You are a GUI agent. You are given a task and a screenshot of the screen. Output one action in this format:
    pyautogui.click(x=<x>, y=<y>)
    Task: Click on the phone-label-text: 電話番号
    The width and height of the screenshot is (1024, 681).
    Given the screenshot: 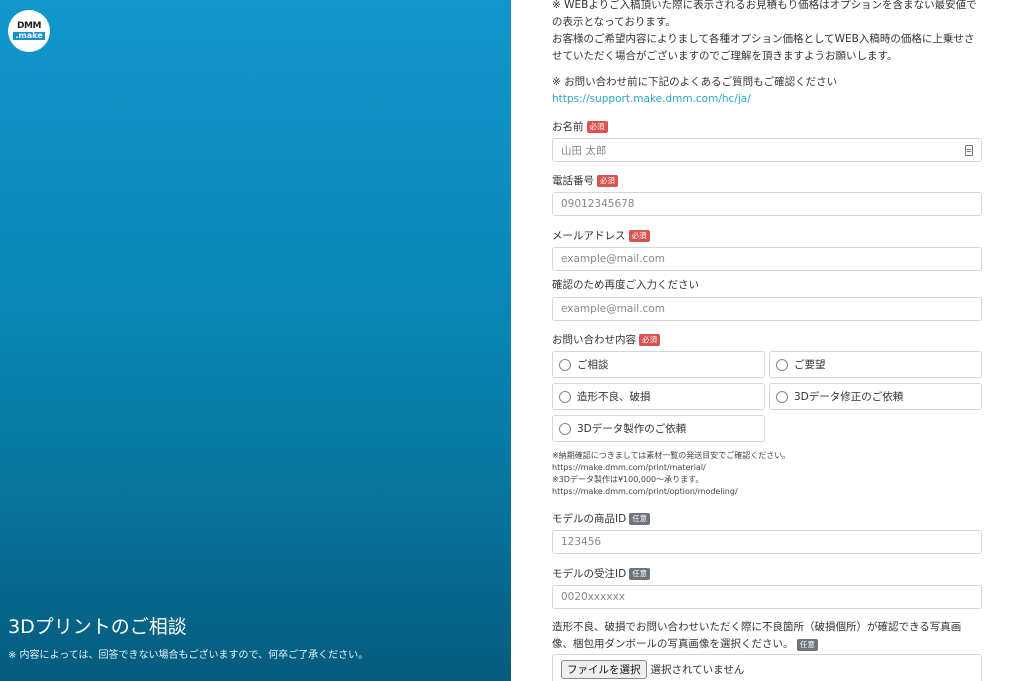 What is the action you would take?
    pyautogui.click(x=573, y=181)
    